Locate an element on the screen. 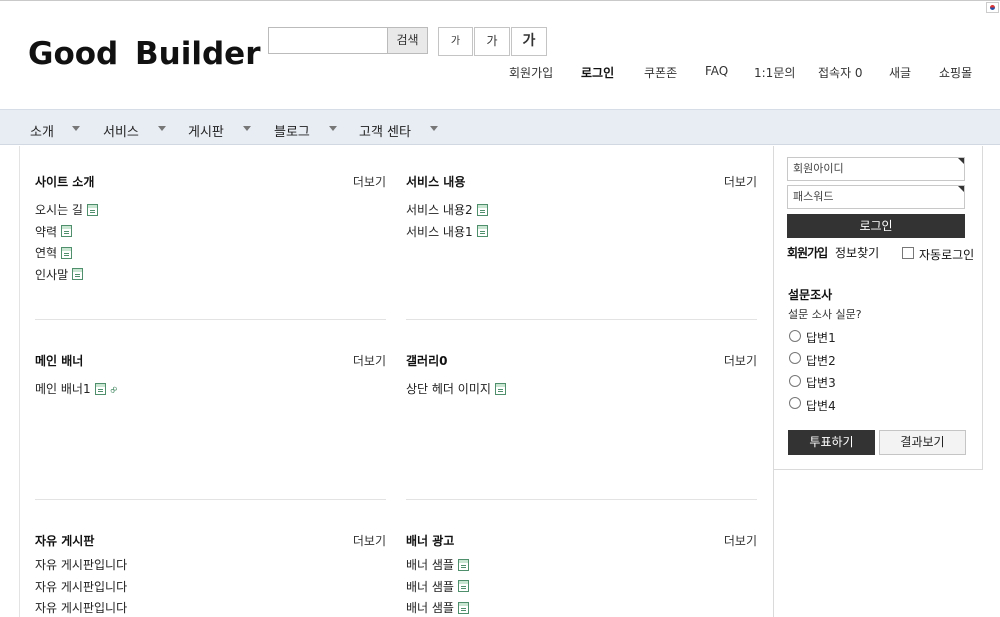 The image size is (1000, 617). font-size-medium-button: 가 is located at coordinates (492, 41).